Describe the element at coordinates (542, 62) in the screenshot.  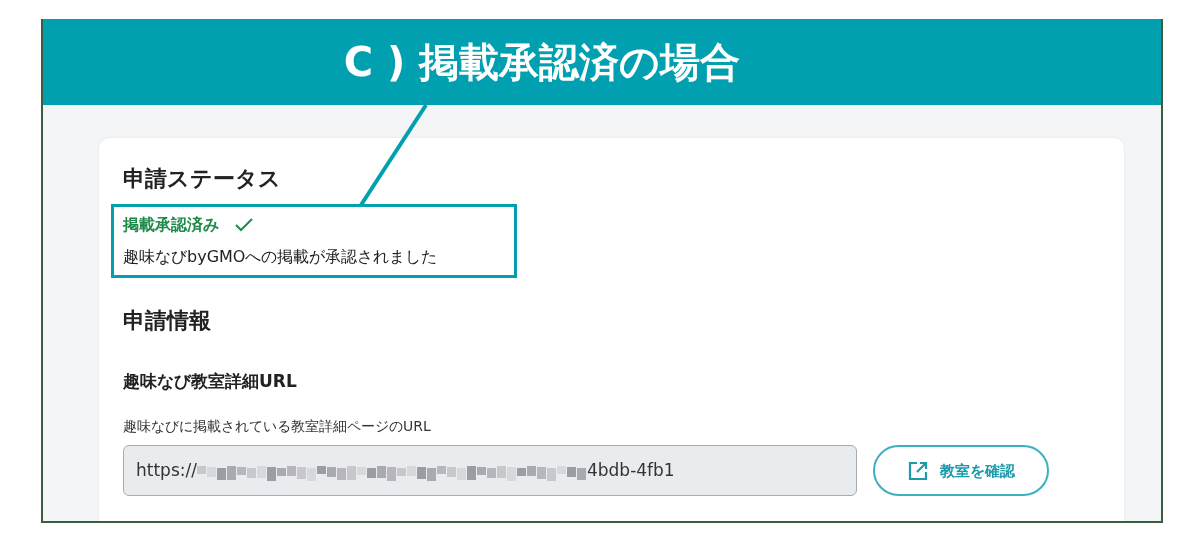
I see `banner-title: C ) 掲載承認済の場合` at that location.